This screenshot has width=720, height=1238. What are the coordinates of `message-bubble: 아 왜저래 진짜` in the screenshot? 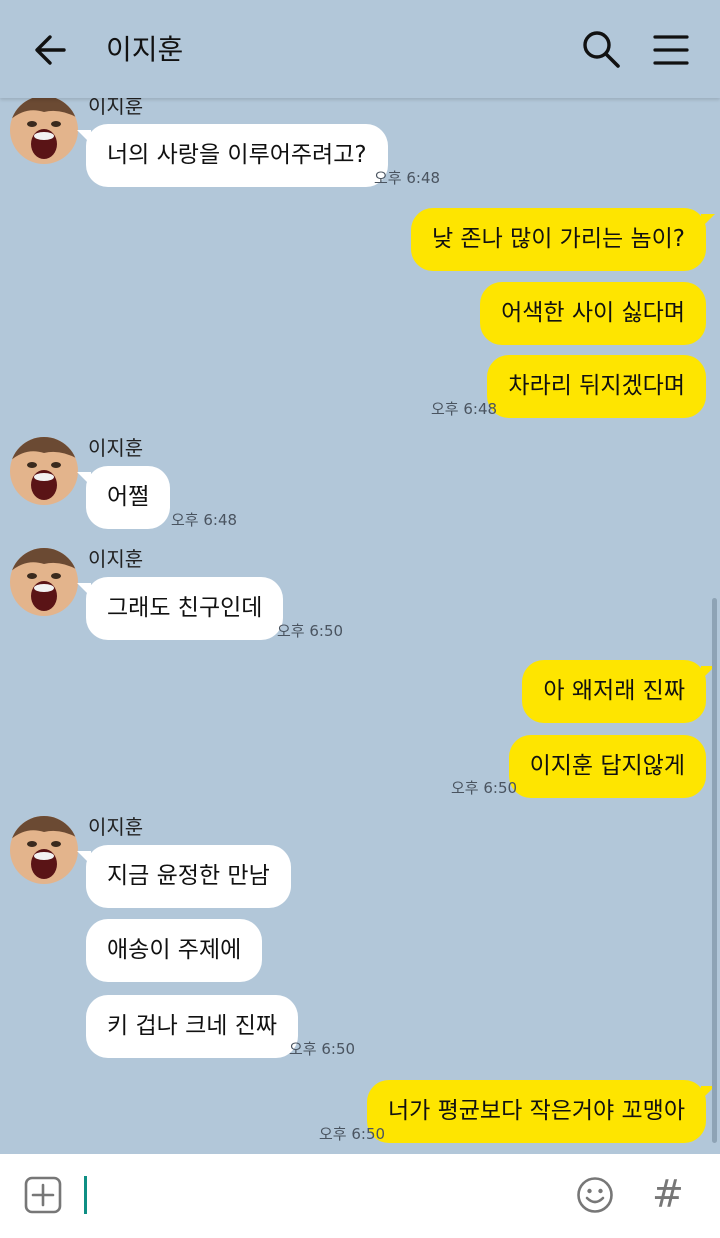 It's located at (618, 691).